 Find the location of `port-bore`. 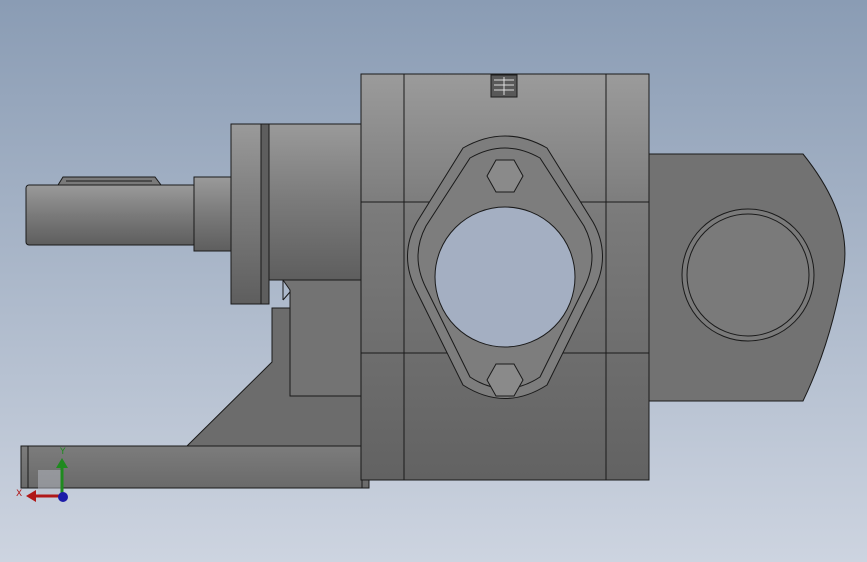

port-bore is located at coordinates (505, 277).